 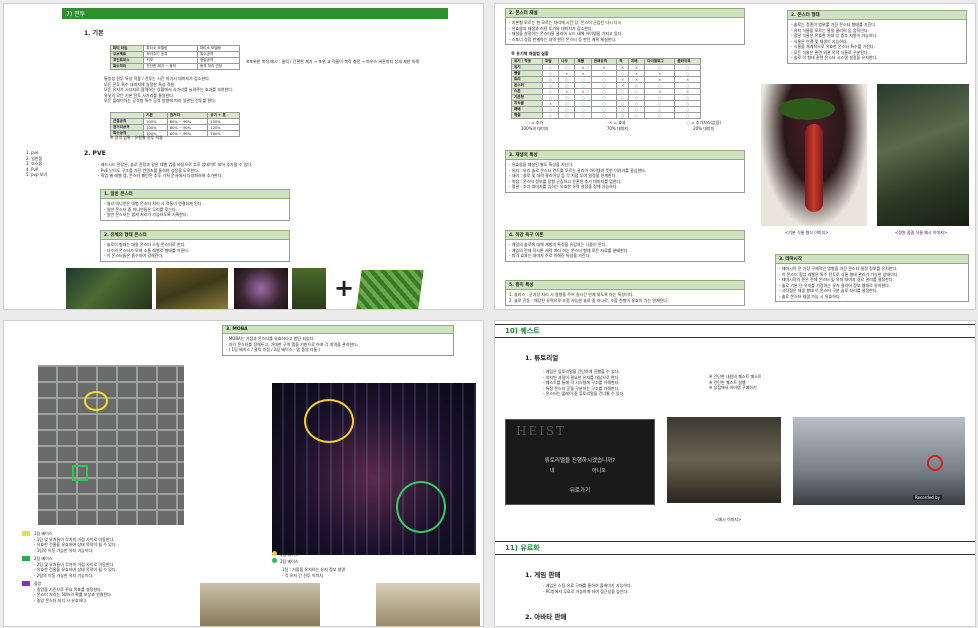 What do you see at coordinates (580, 490) in the screenshot?
I see `back-option: 뒤로가기` at bounding box center [580, 490].